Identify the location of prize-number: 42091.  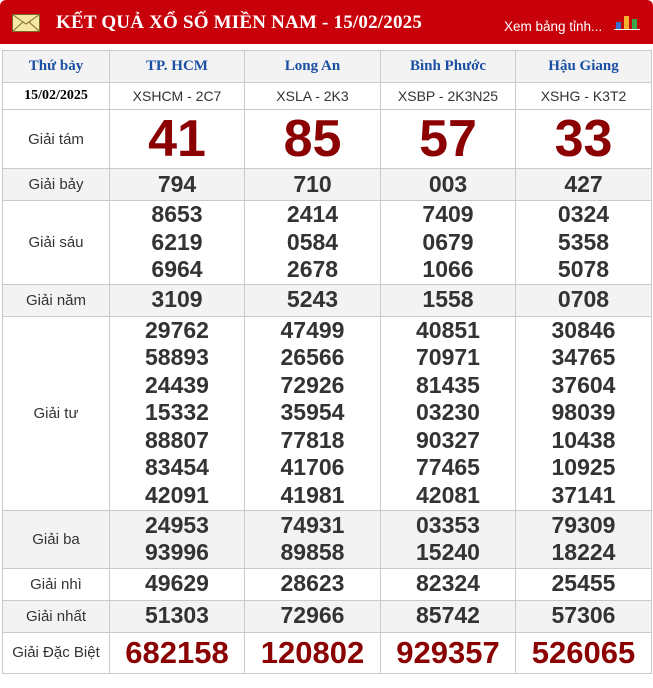
(177, 494).